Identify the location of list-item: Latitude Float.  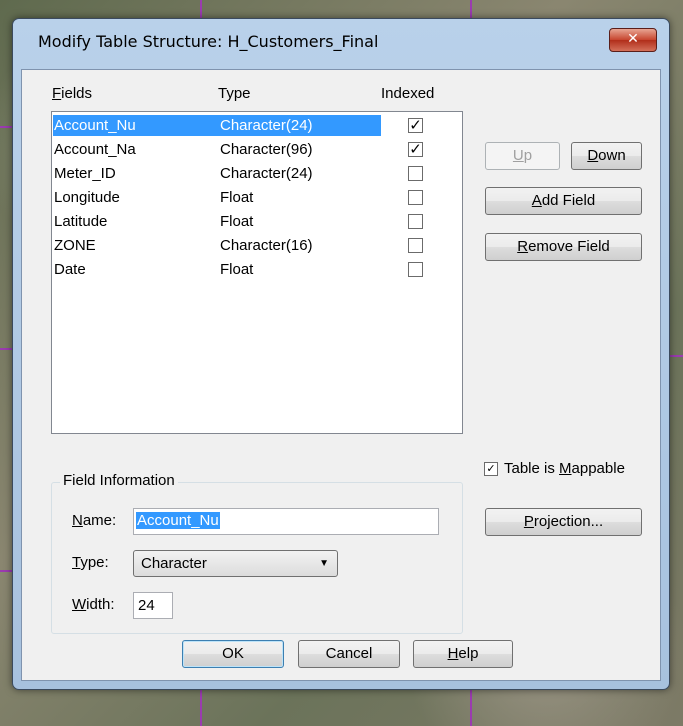
(257, 222).